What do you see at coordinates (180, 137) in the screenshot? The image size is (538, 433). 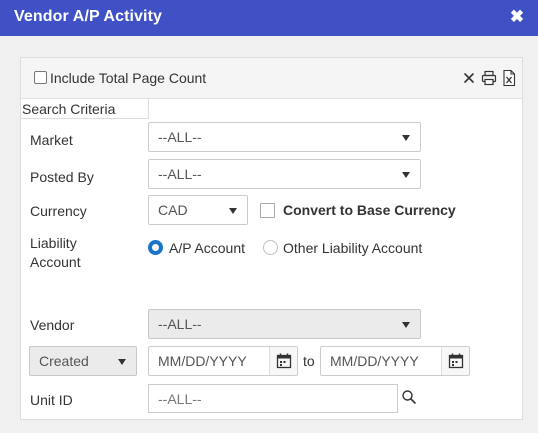 I see `market-value: --ALL--` at bounding box center [180, 137].